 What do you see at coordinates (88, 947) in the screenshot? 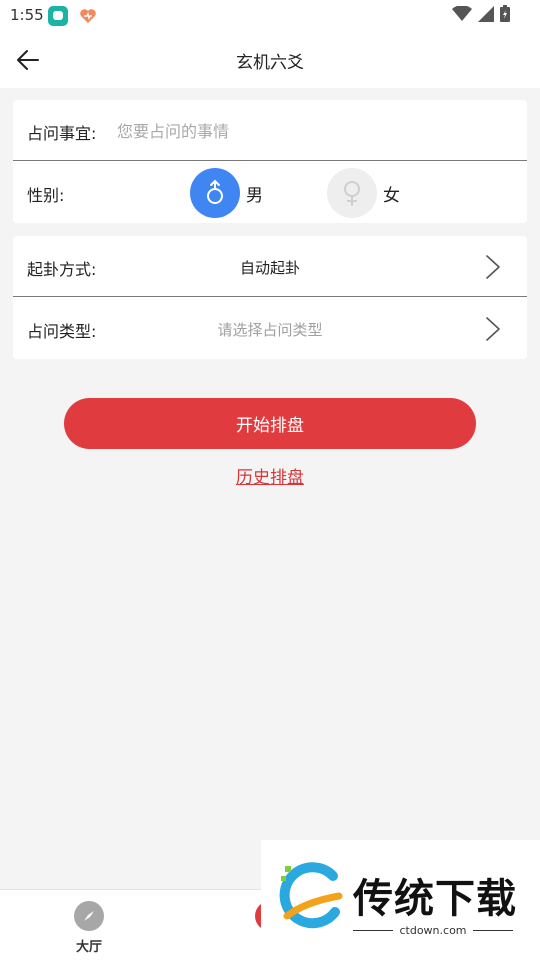
I see `nav-label-hall: 大厅` at bounding box center [88, 947].